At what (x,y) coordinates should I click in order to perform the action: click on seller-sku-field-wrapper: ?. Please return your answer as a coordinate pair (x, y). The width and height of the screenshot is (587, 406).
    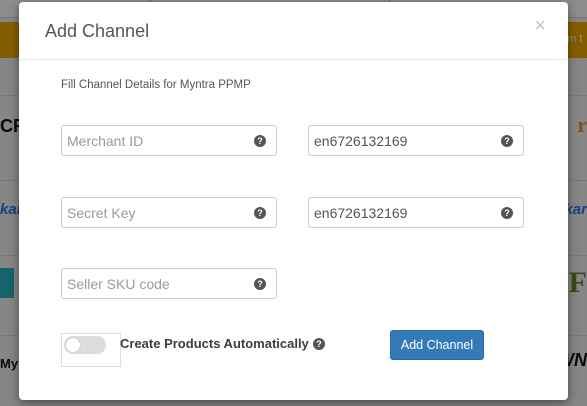
    Looking at the image, I should click on (169, 283).